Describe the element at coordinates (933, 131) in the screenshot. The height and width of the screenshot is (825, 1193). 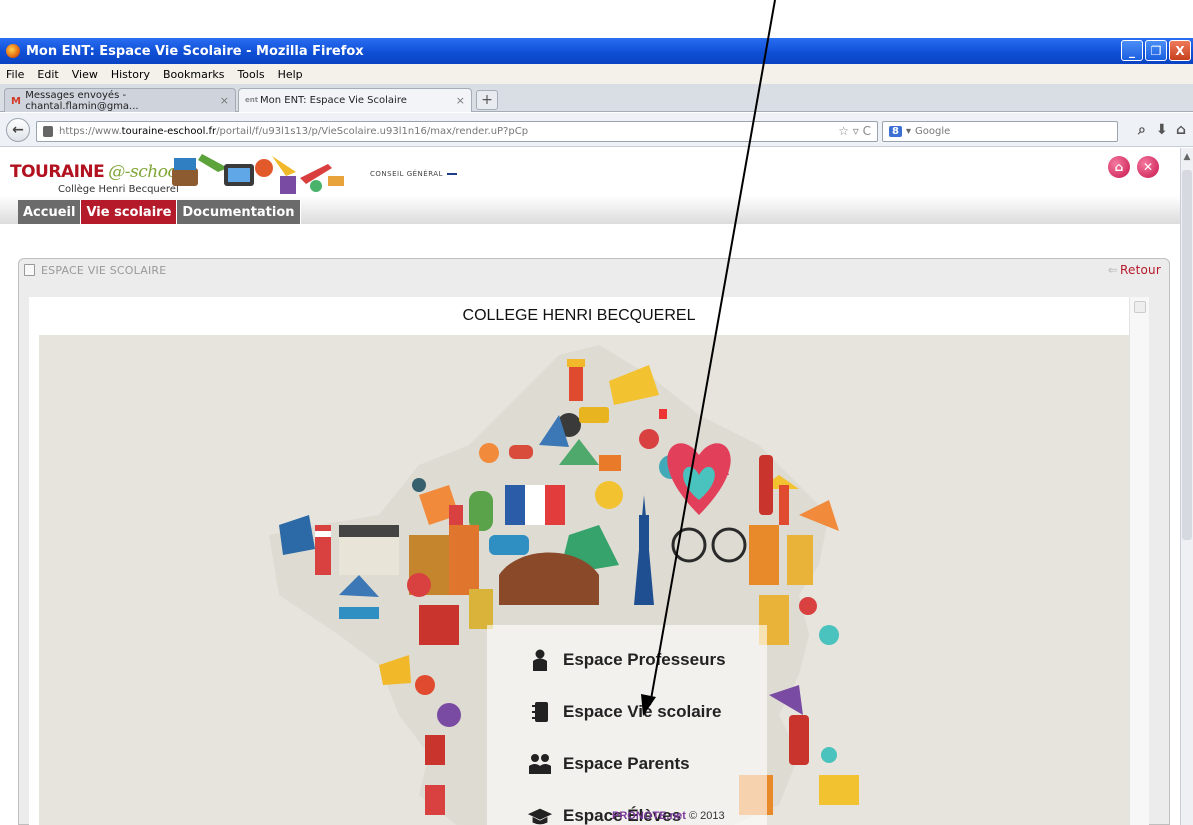
I see `search-placeholder: Google` at that location.